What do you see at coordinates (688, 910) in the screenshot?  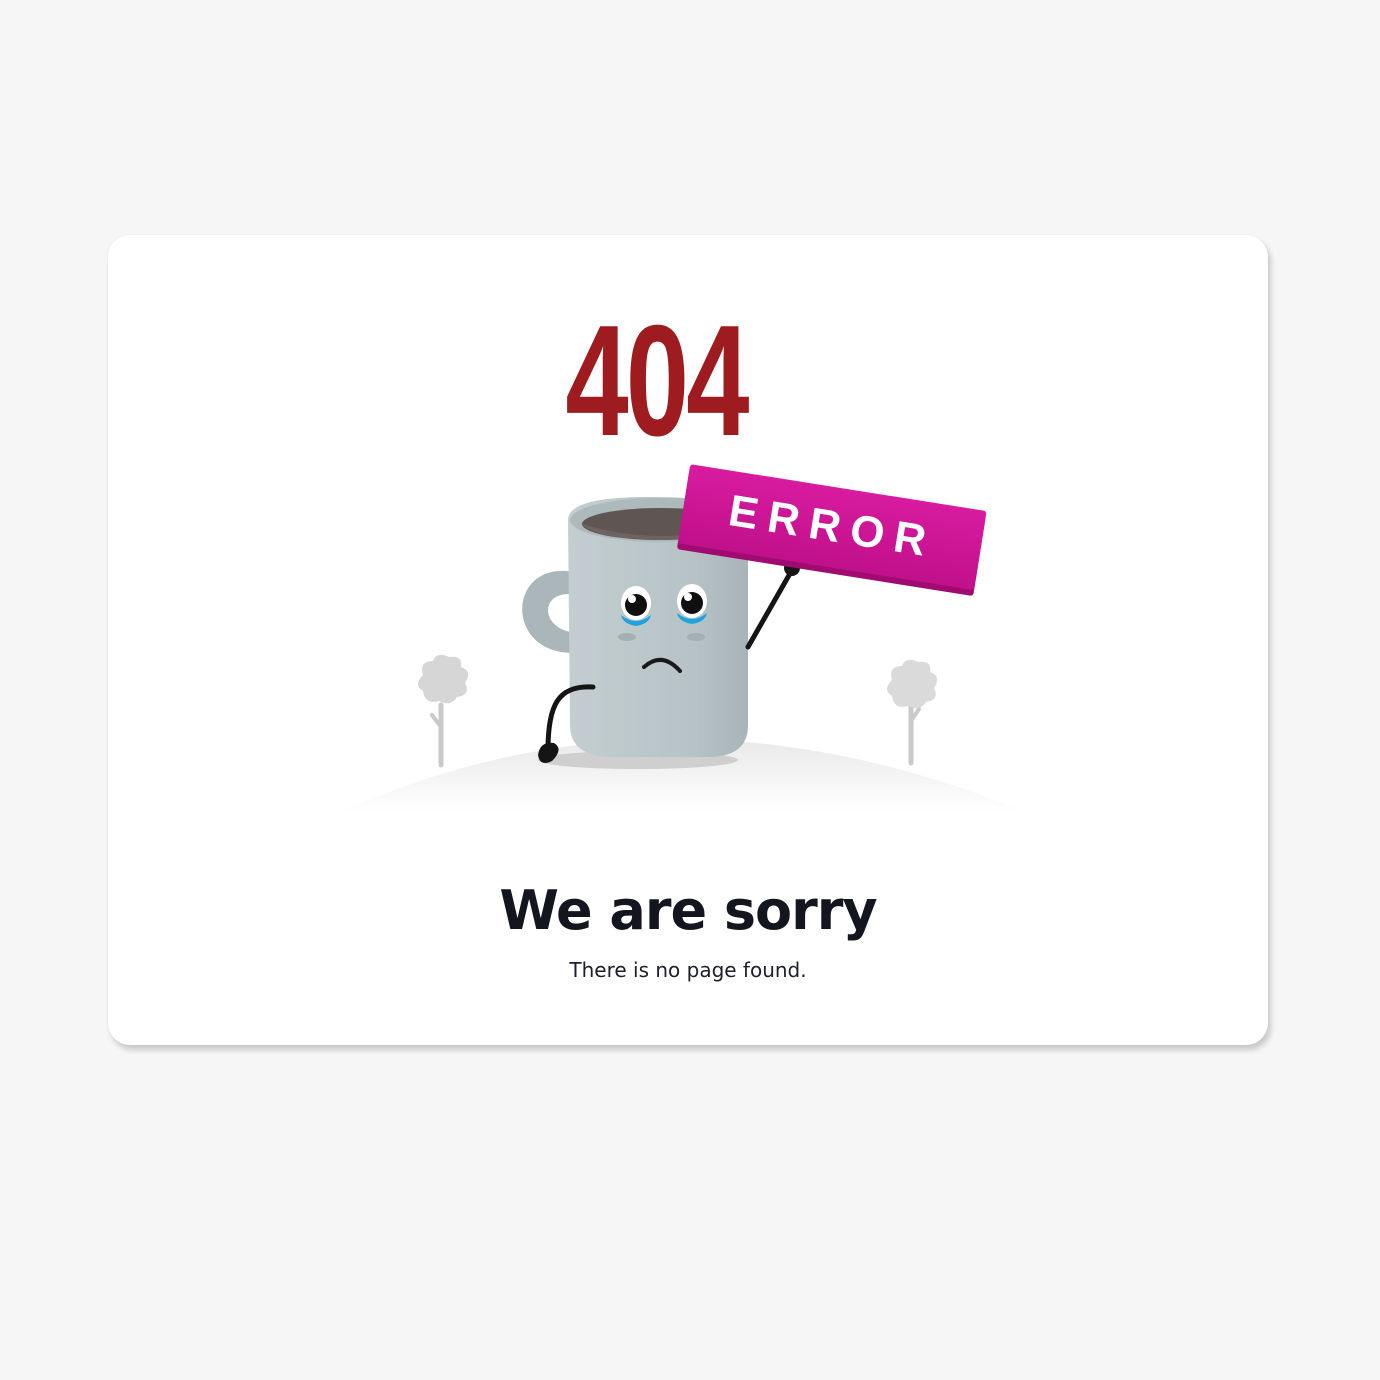 I see `sorry-heading: We are sorry` at bounding box center [688, 910].